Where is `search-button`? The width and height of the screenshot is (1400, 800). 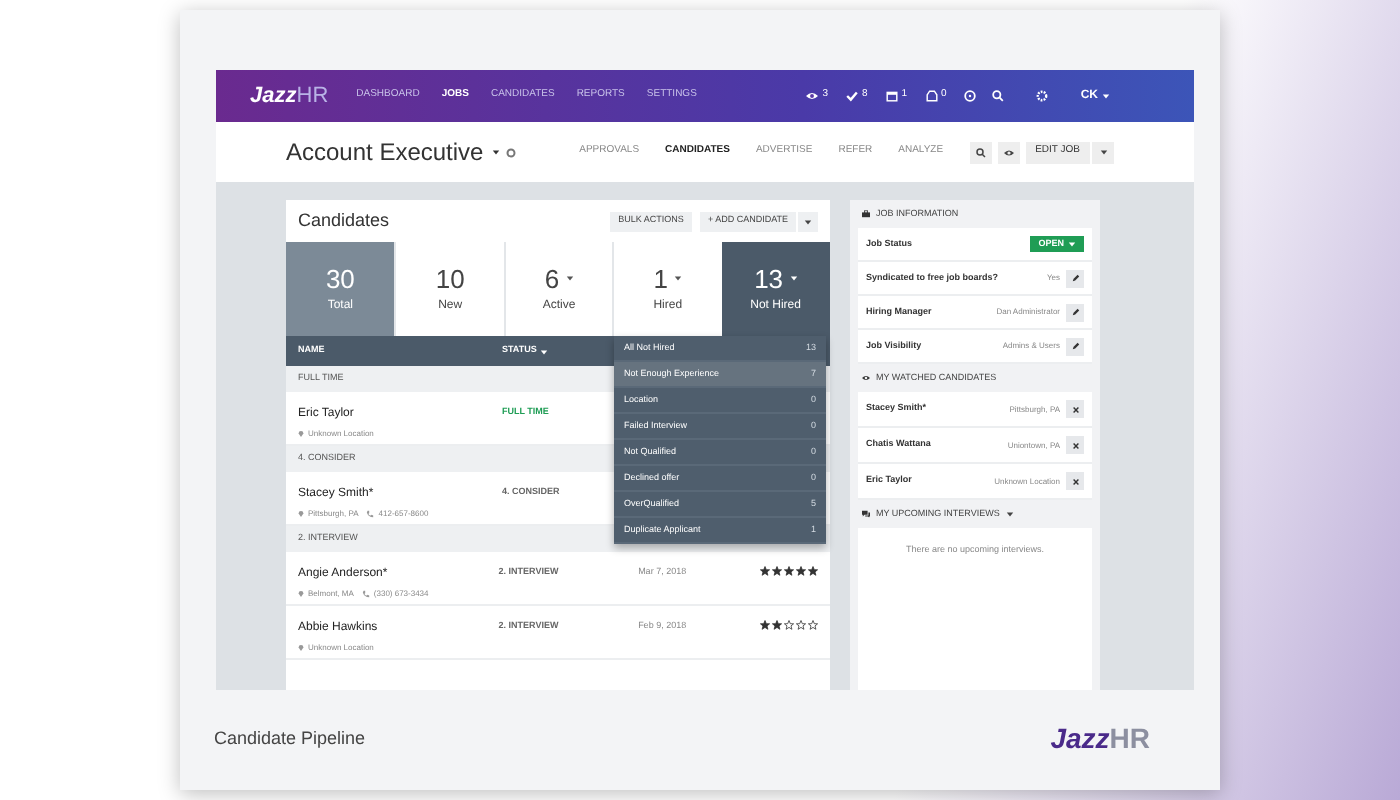
search-button is located at coordinates (980, 152).